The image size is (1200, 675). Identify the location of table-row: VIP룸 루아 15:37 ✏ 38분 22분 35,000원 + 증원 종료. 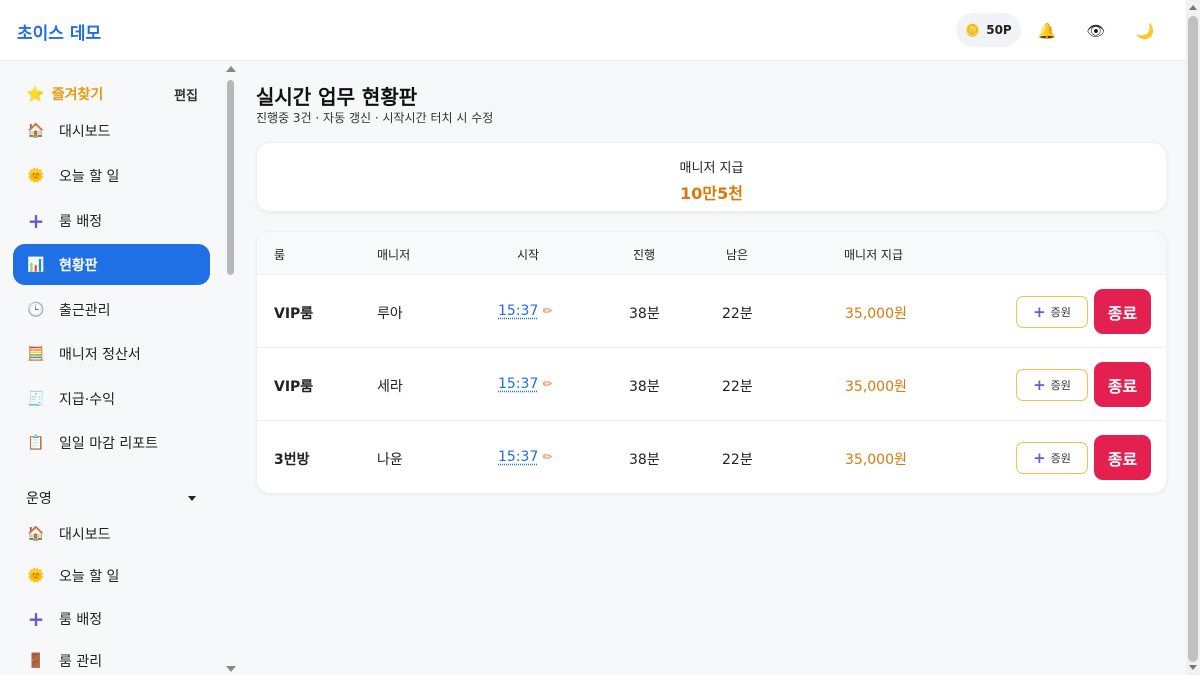
(711, 310).